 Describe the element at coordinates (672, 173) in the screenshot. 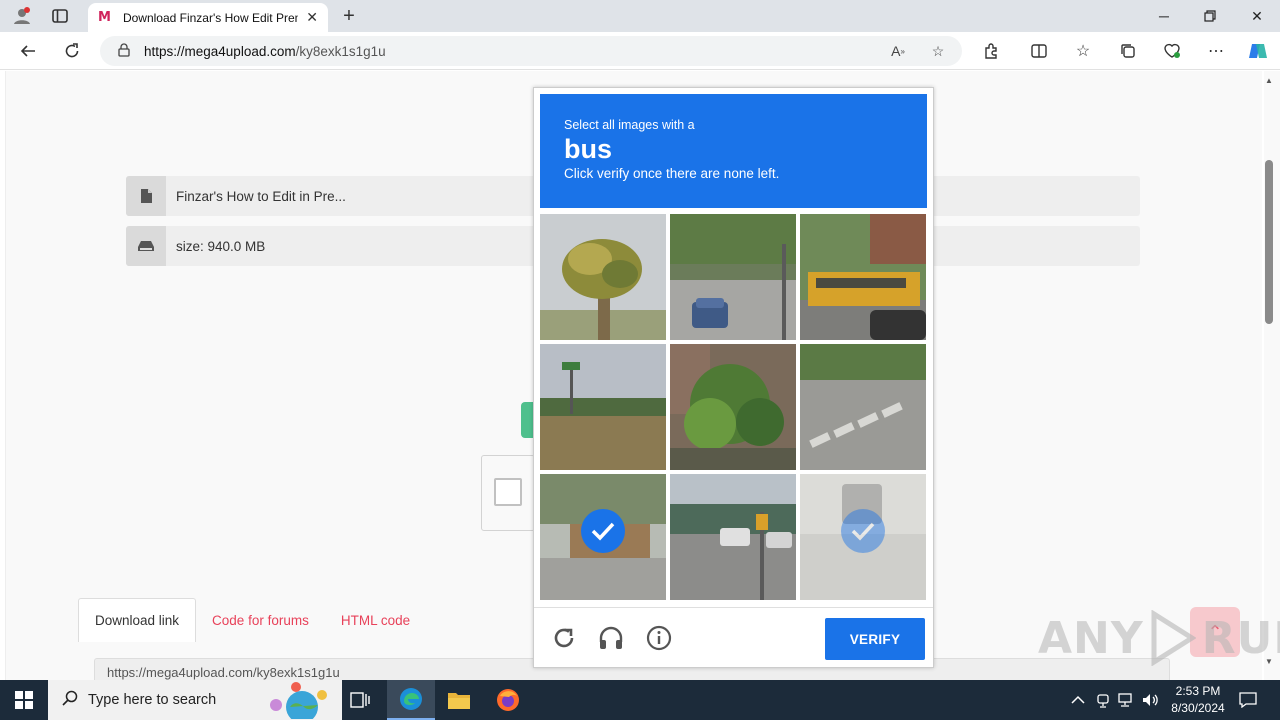

I see `captcha-hint: Click verify once there are none left.` at that location.